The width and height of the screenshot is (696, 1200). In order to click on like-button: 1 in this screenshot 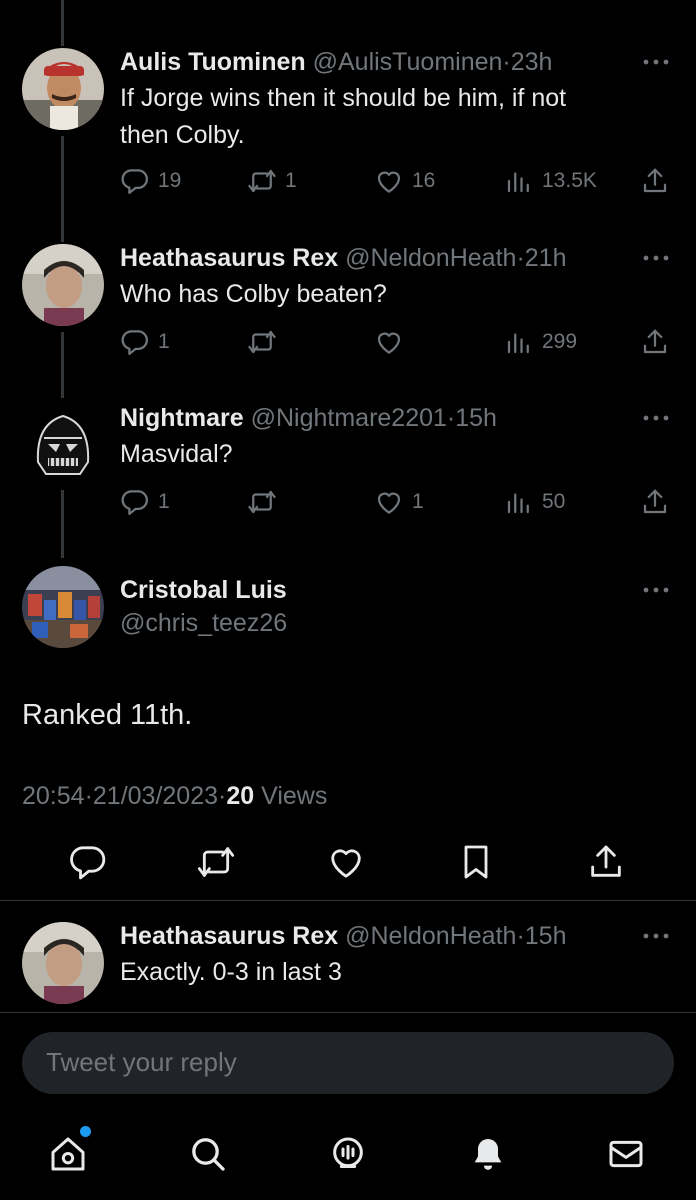, I will do `click(399, 502)`.